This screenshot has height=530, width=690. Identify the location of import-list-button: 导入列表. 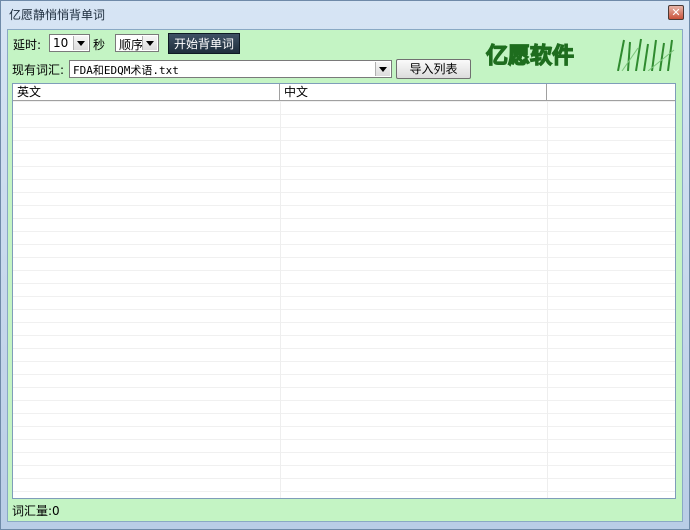
(433, 69).